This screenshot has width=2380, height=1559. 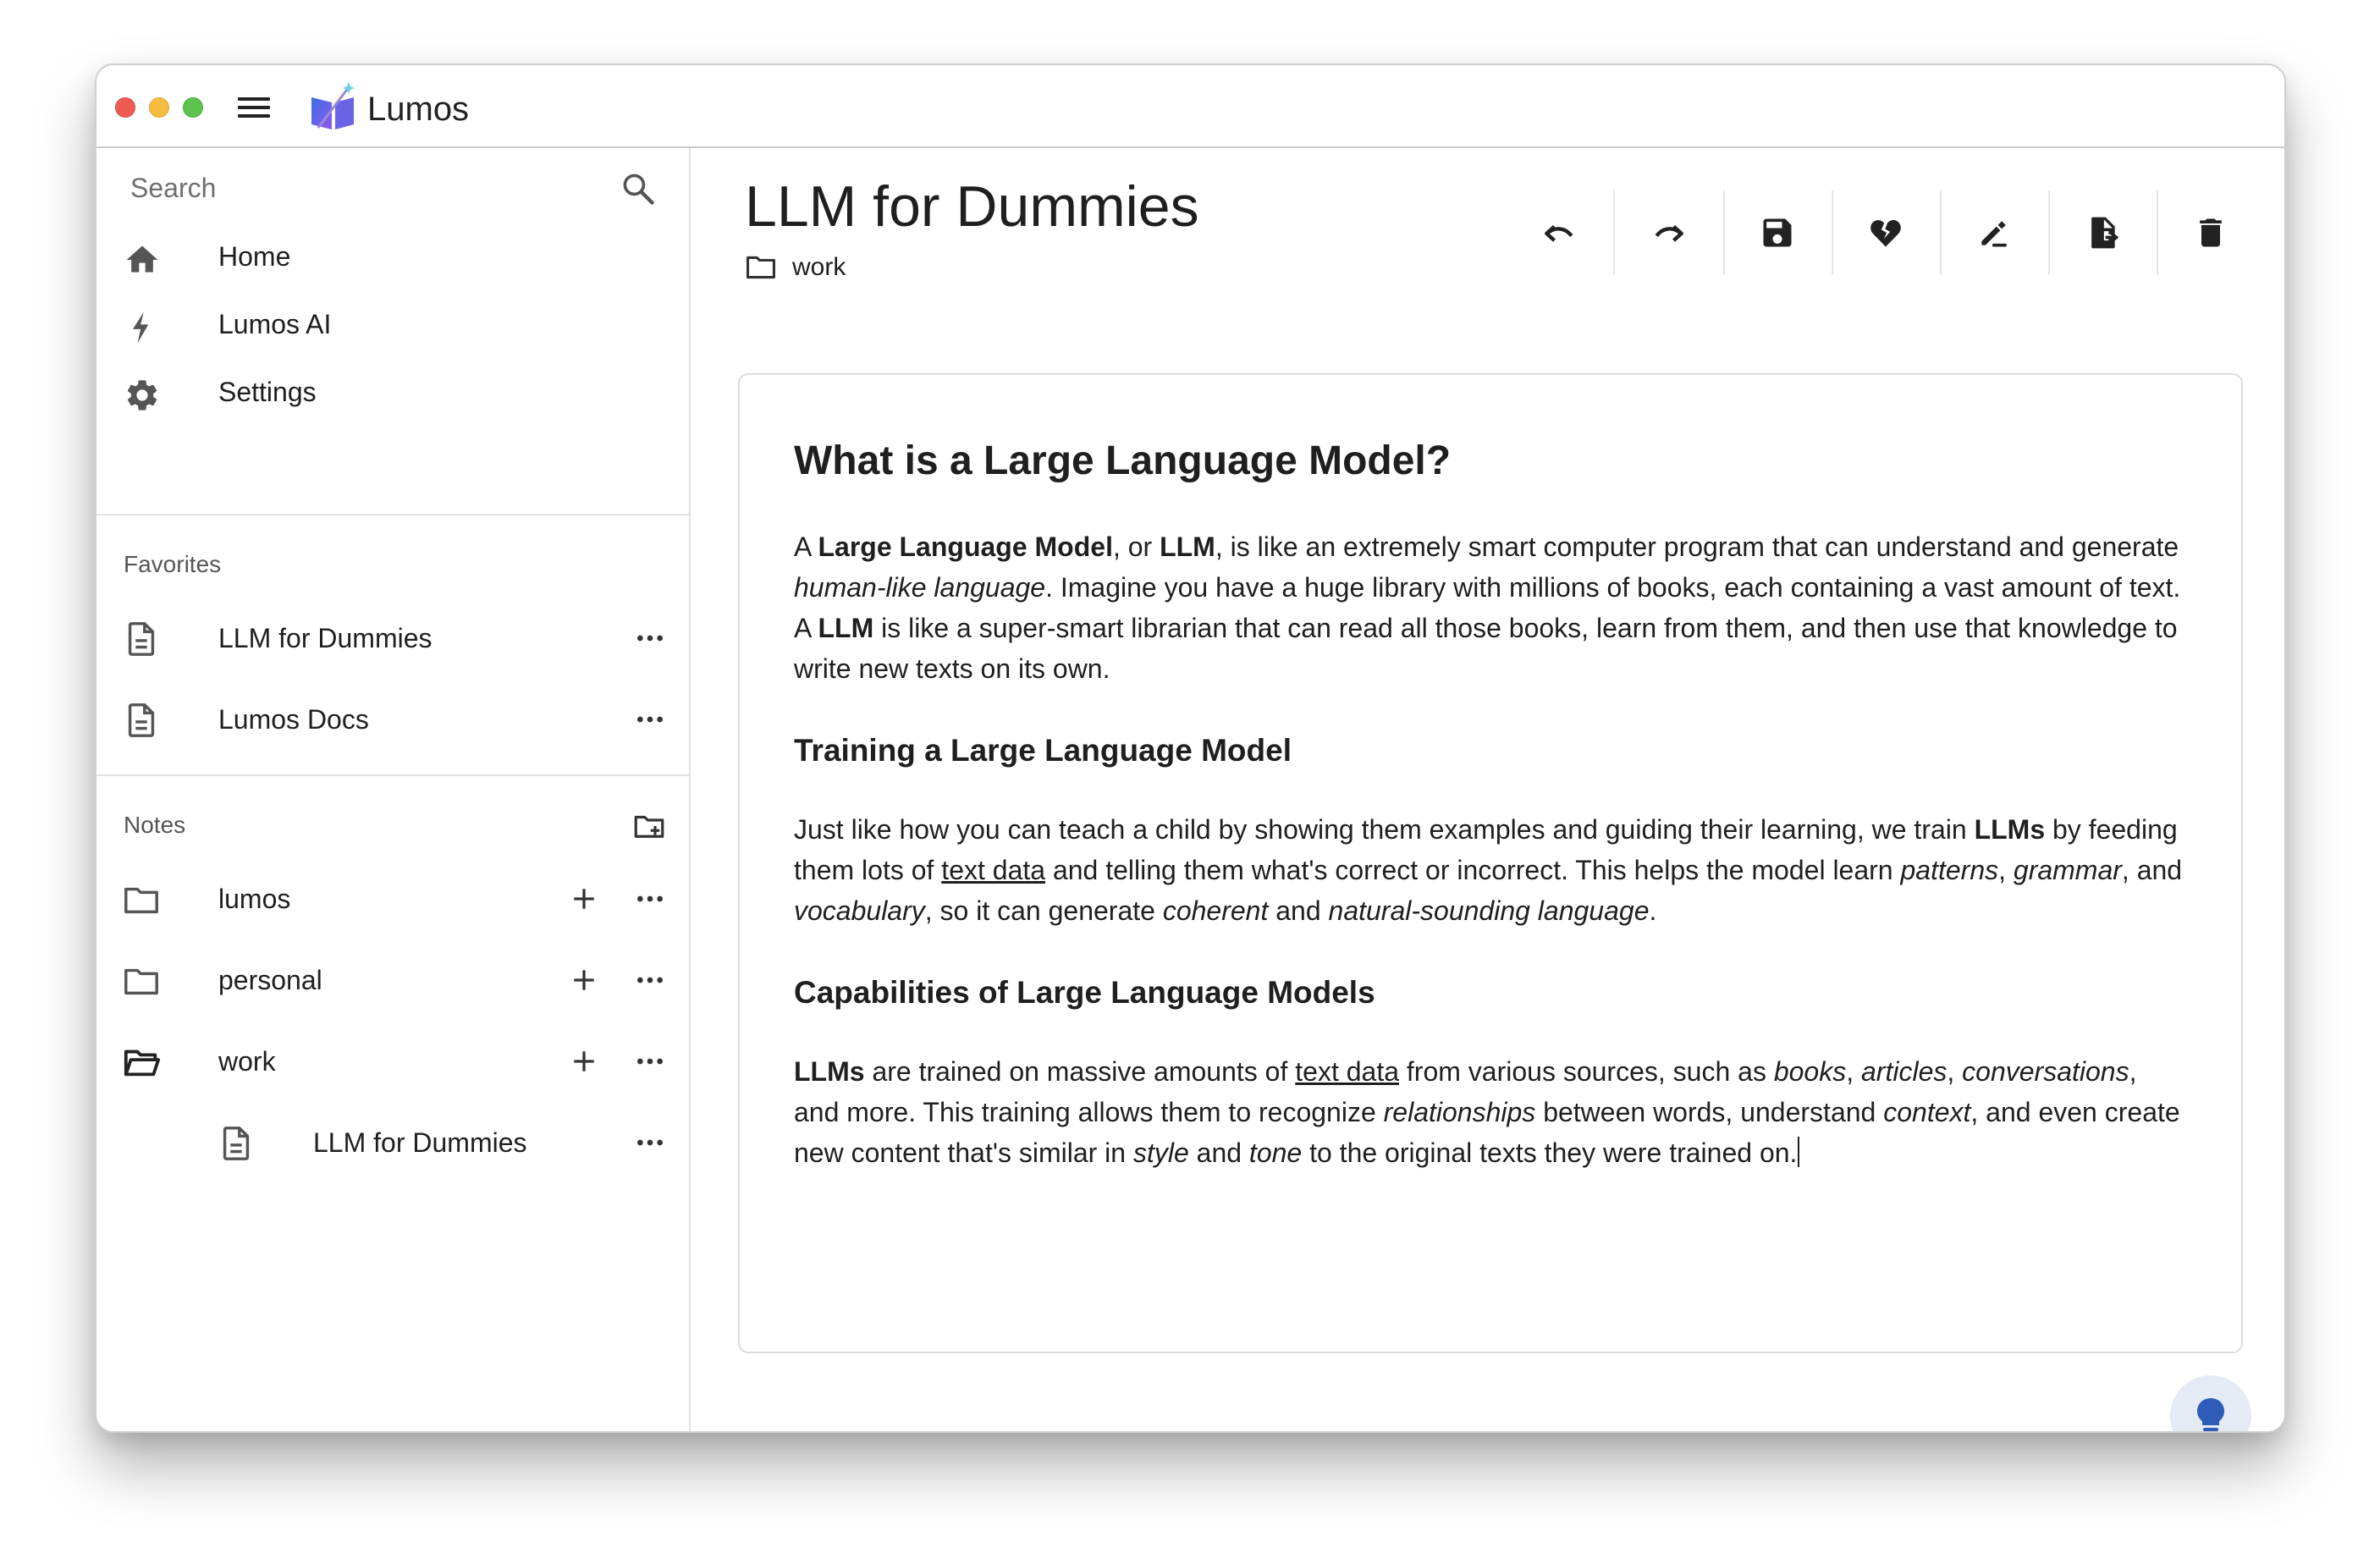 I want to click on folder-item-work: work, so click(x=392, y=1062).